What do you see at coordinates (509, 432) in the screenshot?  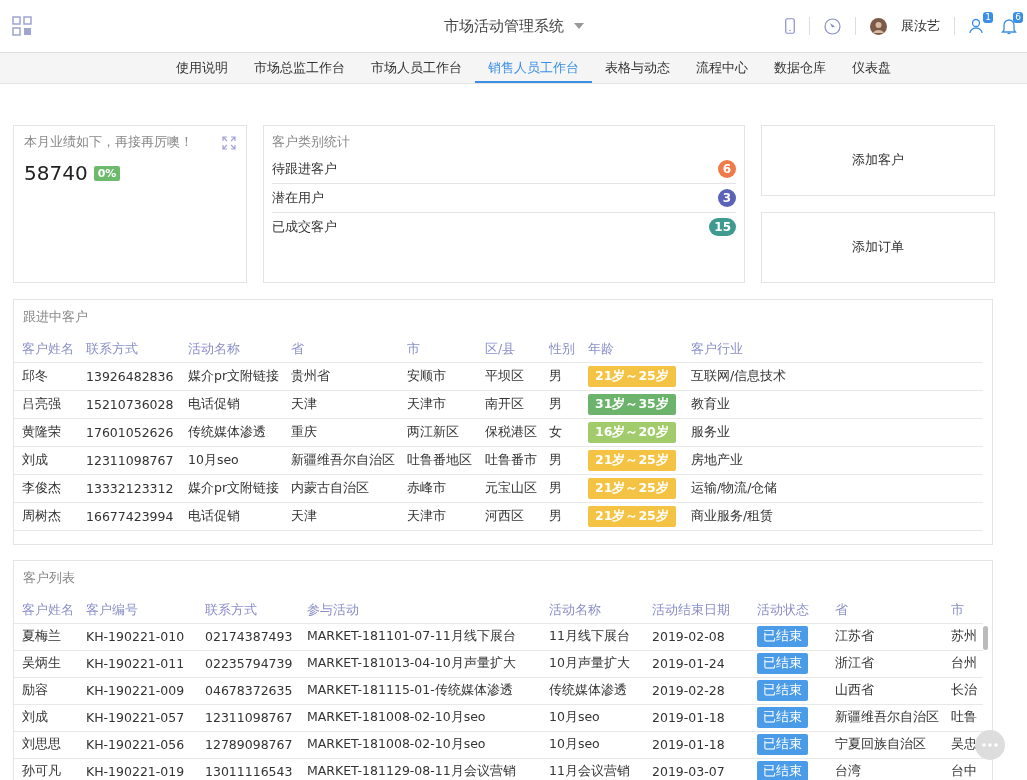 I see `table-cell: 保税港区` at bounding box center [509, 432].